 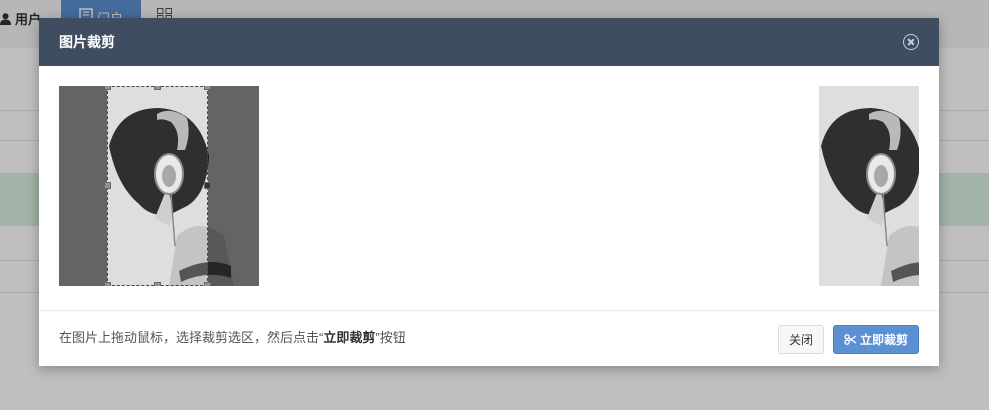 I want to click on preview-photo, so click(x=869, y=186).